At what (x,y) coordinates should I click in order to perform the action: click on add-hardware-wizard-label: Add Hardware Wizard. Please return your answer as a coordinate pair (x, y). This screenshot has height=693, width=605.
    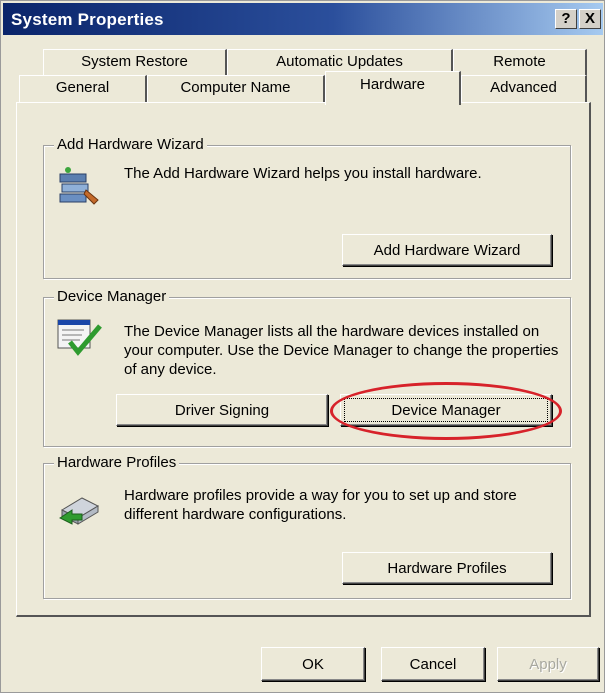
    Looking at the image, I should click on (447, 250).